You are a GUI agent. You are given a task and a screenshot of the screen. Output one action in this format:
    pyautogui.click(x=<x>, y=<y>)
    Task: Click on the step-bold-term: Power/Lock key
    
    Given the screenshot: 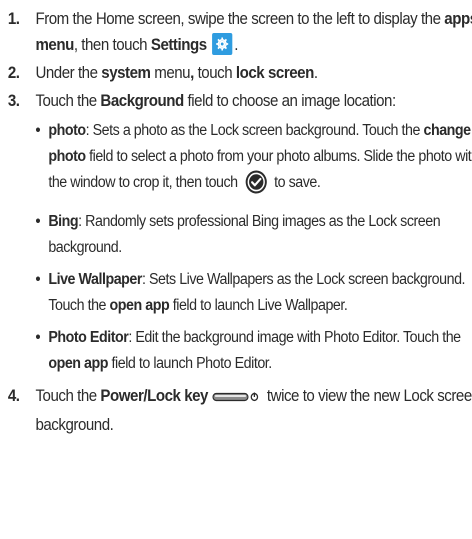 What is the action you would take?
    pyautogui.click(x=154, y=396)
    